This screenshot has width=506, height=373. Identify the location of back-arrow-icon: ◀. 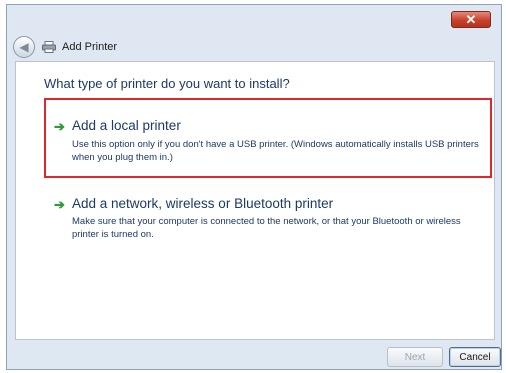
(24, 47).